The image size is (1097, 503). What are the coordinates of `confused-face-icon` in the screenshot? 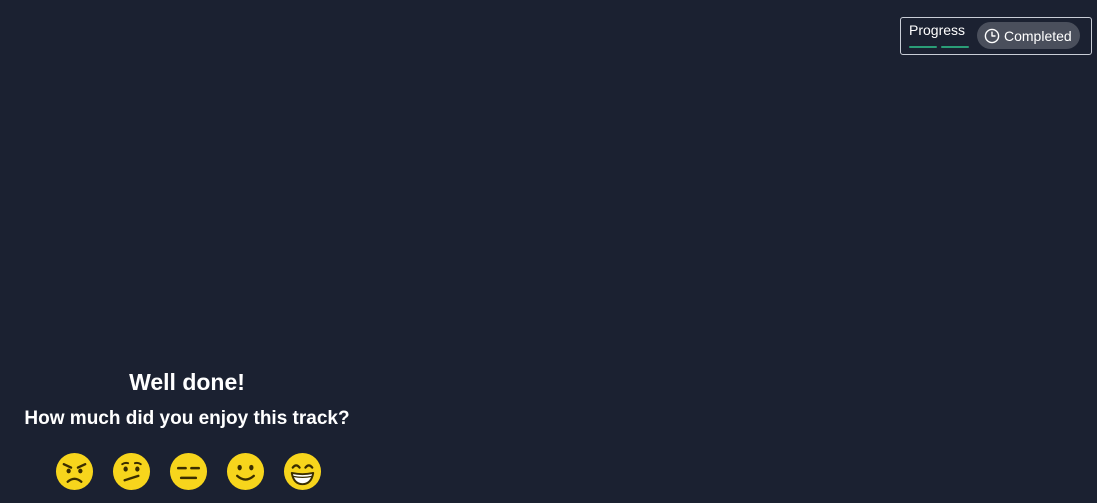 It's located at (131, 471).